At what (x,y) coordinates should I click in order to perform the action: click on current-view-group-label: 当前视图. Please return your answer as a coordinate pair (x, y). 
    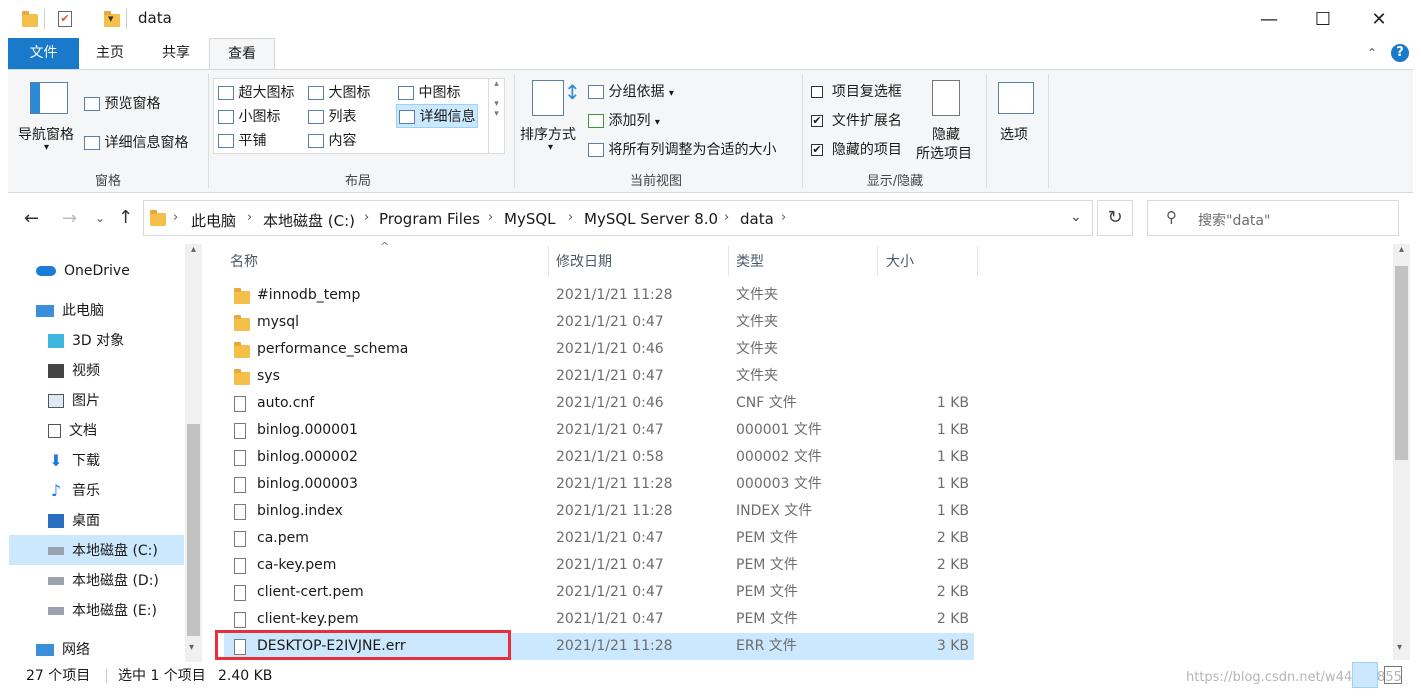
    Looking at the image, I should click on (655, 181).